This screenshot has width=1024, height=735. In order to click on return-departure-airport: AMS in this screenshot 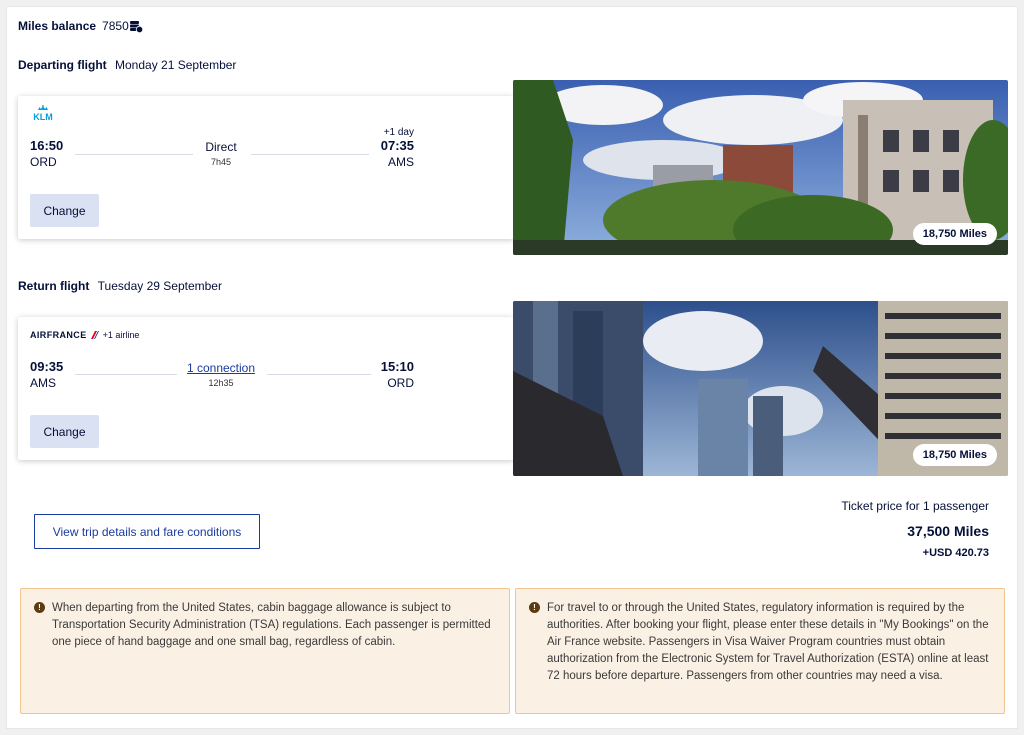, I will do `click(43, 383)`.